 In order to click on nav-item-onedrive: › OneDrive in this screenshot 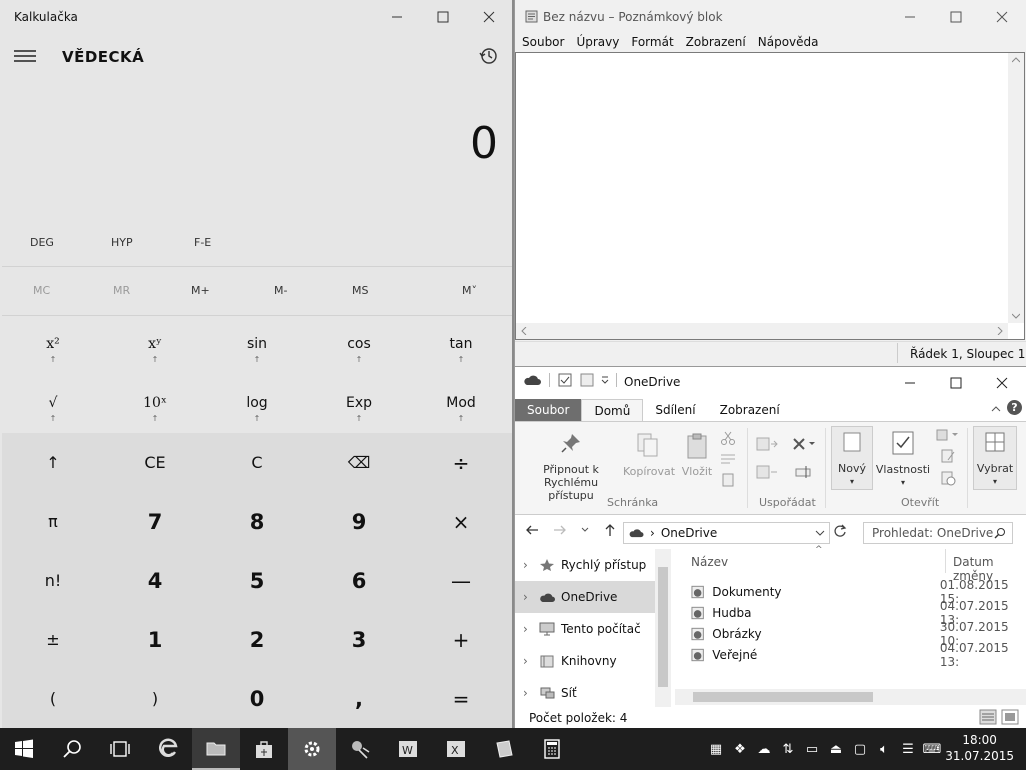, I will do `click(593, 597)`.